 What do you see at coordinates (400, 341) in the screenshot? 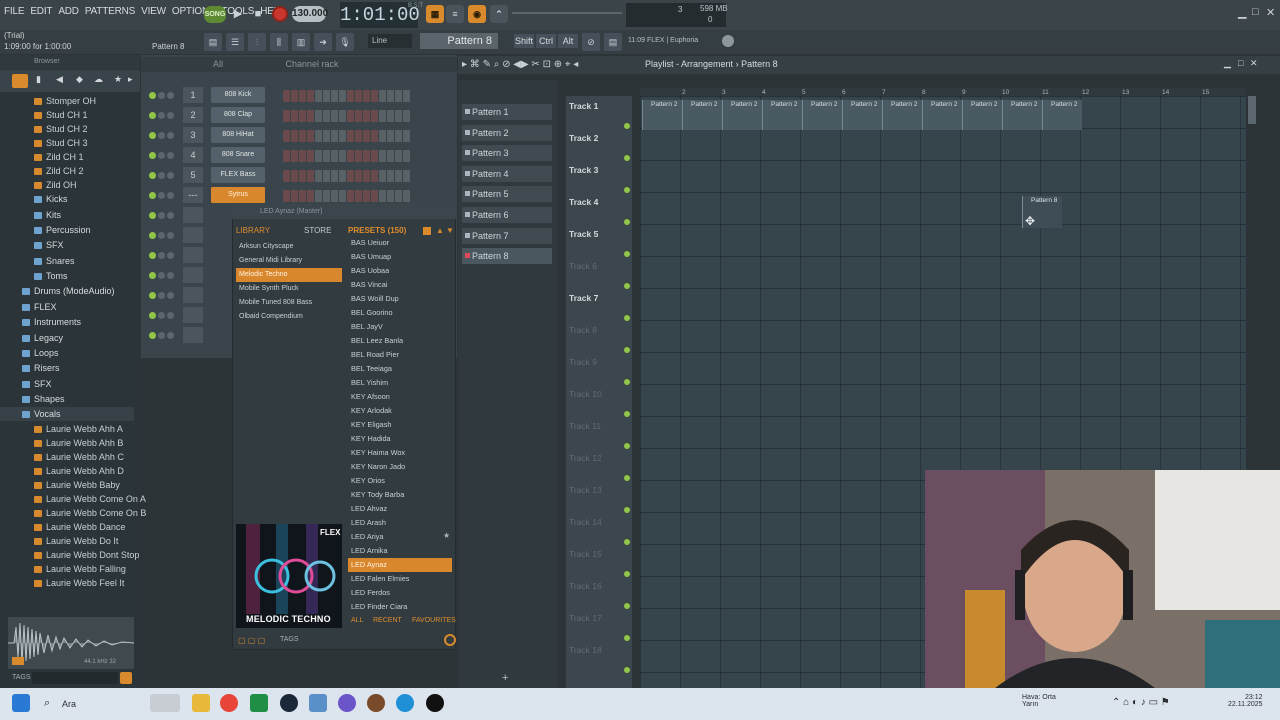
I see `preset-item: BEL Leez Banla` at bounding box center [400, 341].